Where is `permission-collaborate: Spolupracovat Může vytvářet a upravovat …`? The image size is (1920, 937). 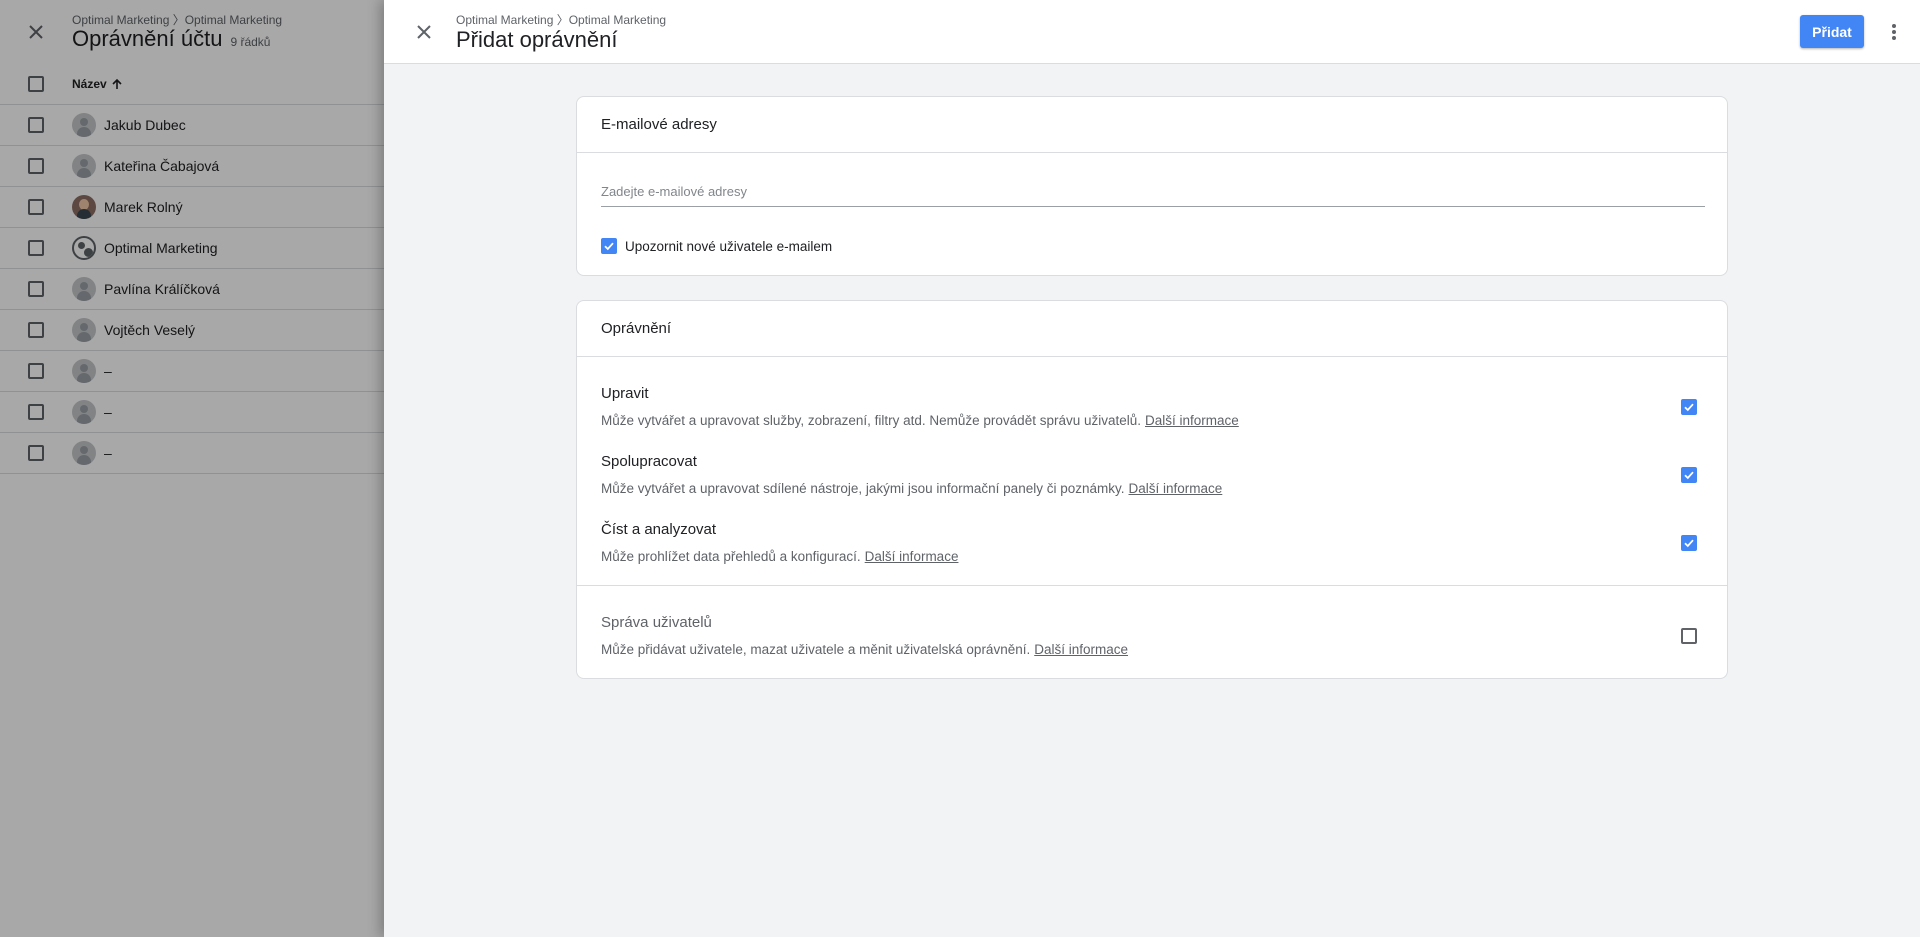 permission-collaborate: Spolupracovat Může vytvářet a upravovat … is located at coordinates (1153, 485).